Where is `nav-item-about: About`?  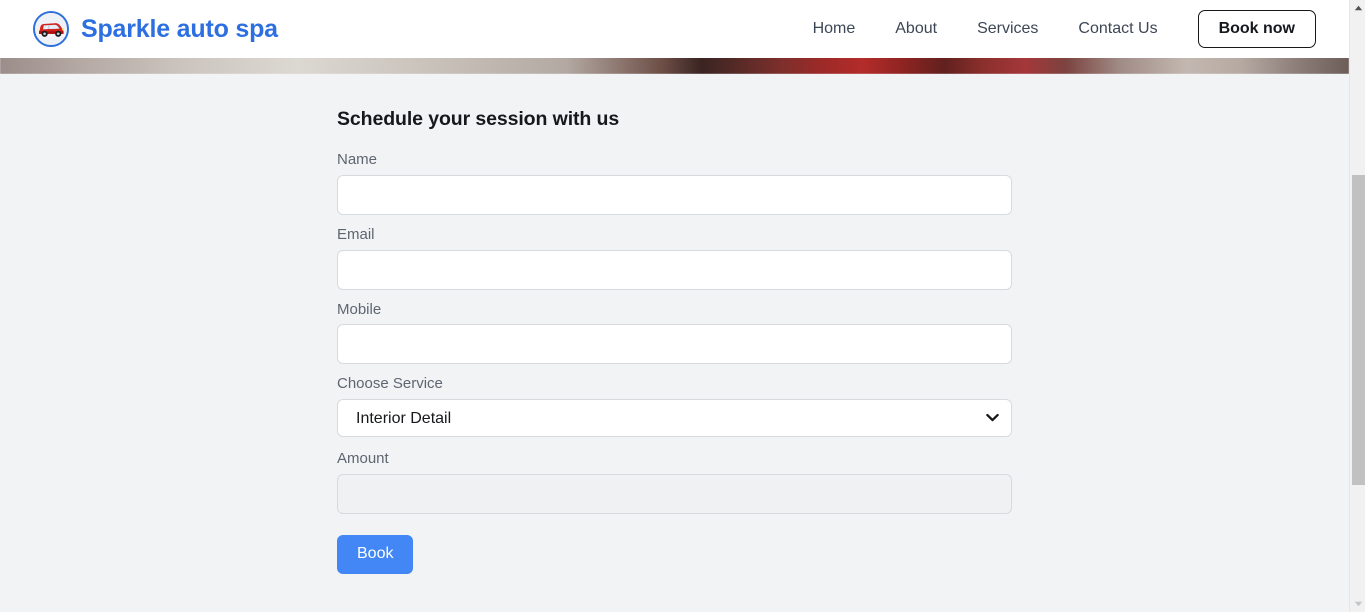
nav-item-about: About is located at coordinates (916, 29).